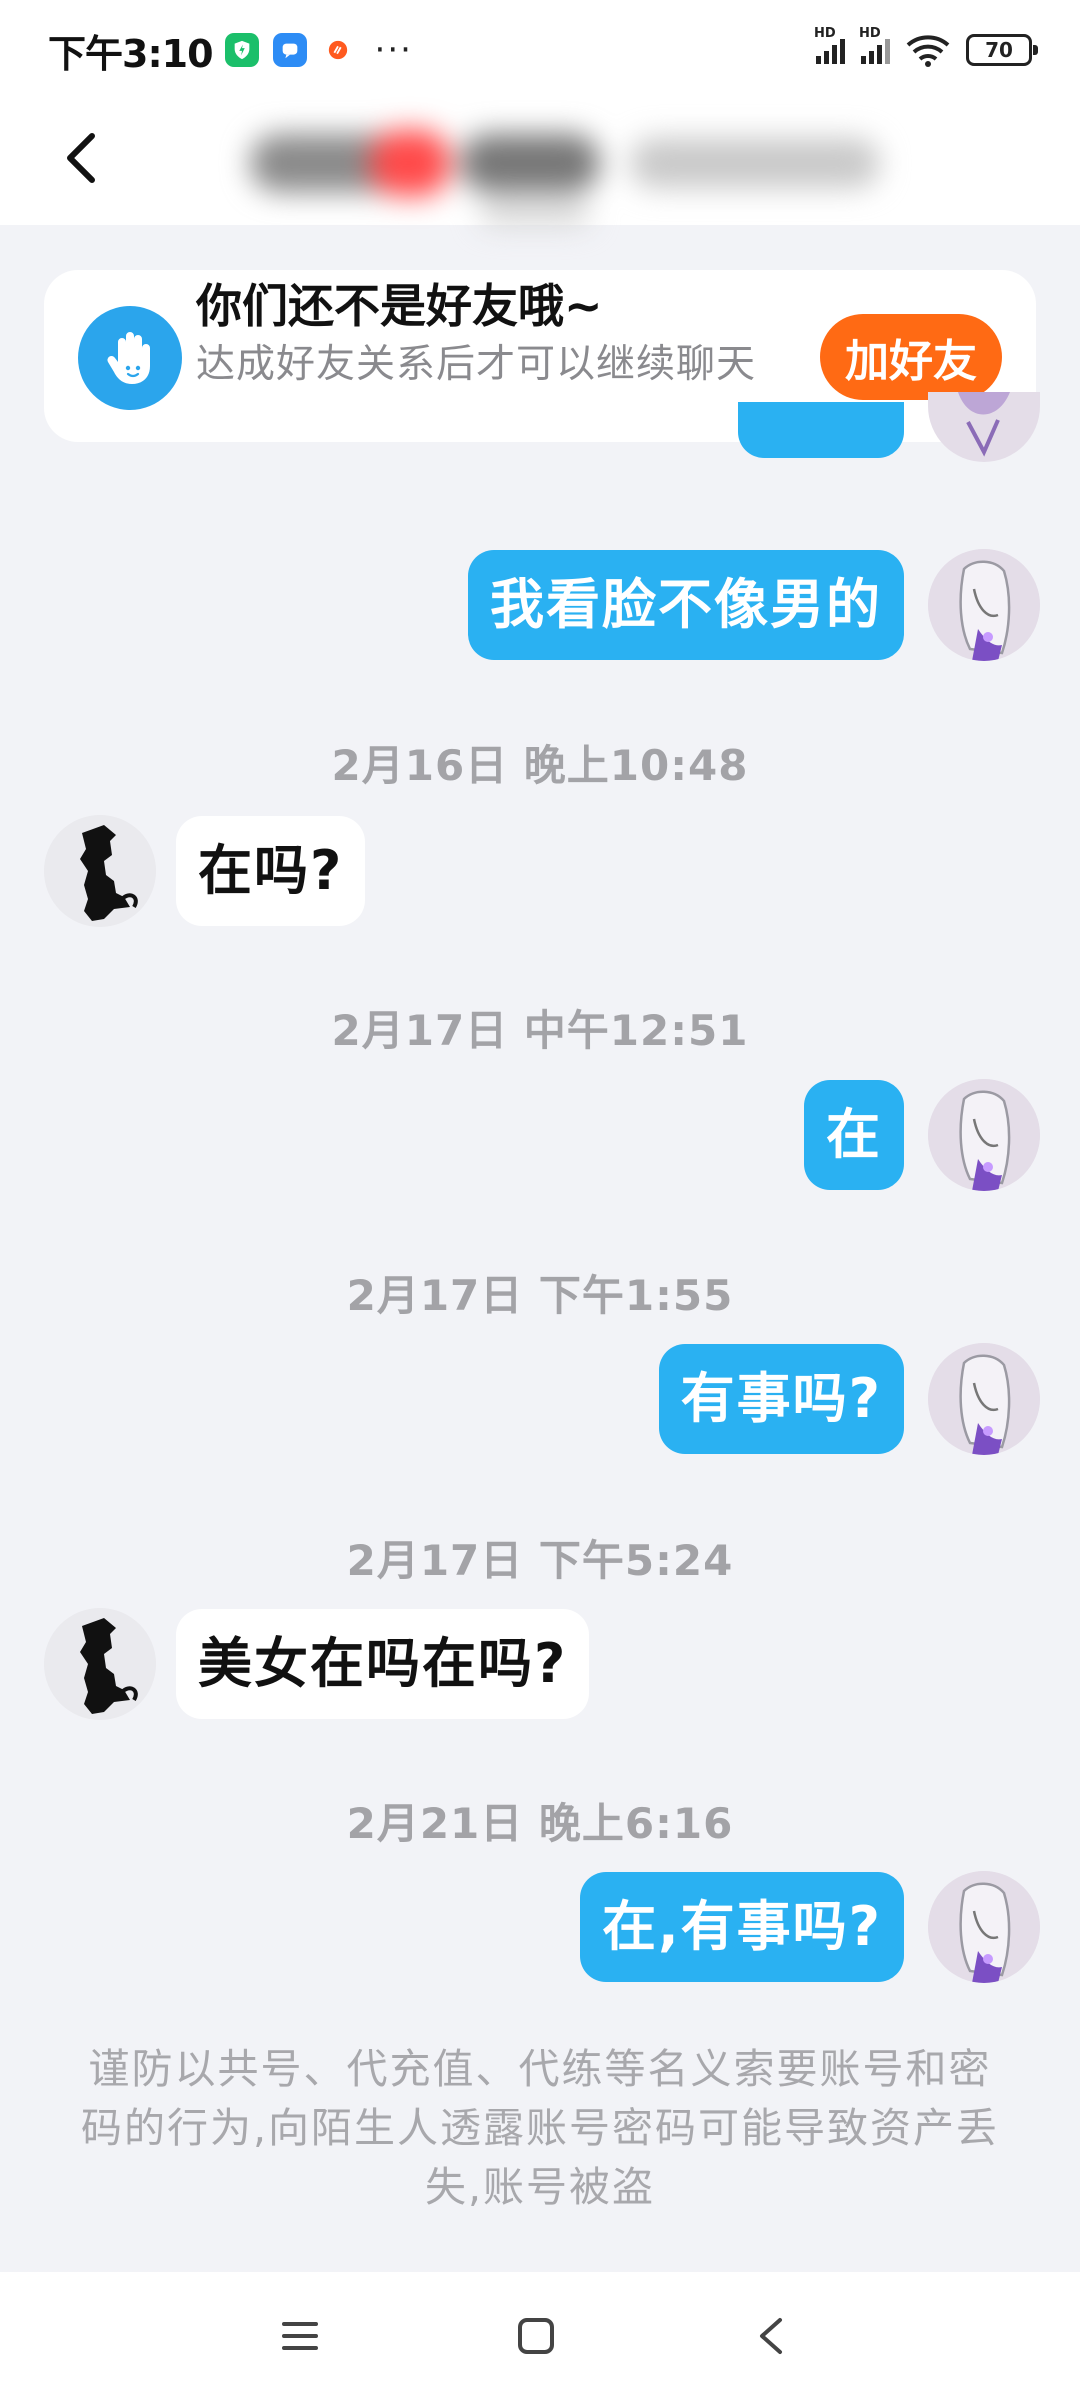 The image size is (1080, 2400). What do you see at coordinates (241, 50) in the screenshot?
I see `green-shield-app-icon` at bounding box center [241, 50].